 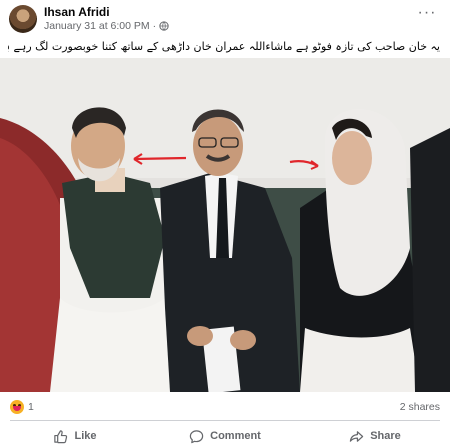 What do you see at coordinates (225, 407) in the screenshot?
I see `reactions-bar: 1 2 shares` at bounding box center [225, 407].